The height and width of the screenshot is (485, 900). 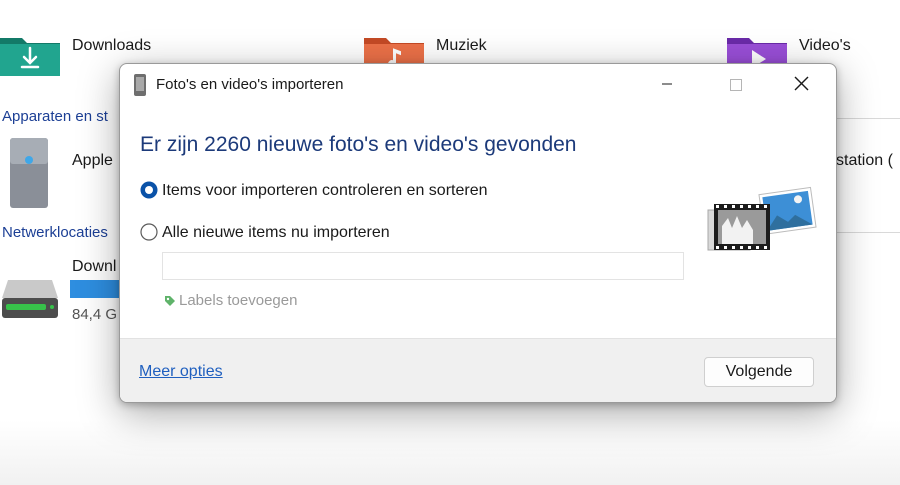 I want to click on tag-icon, so click(x=170, y=301).